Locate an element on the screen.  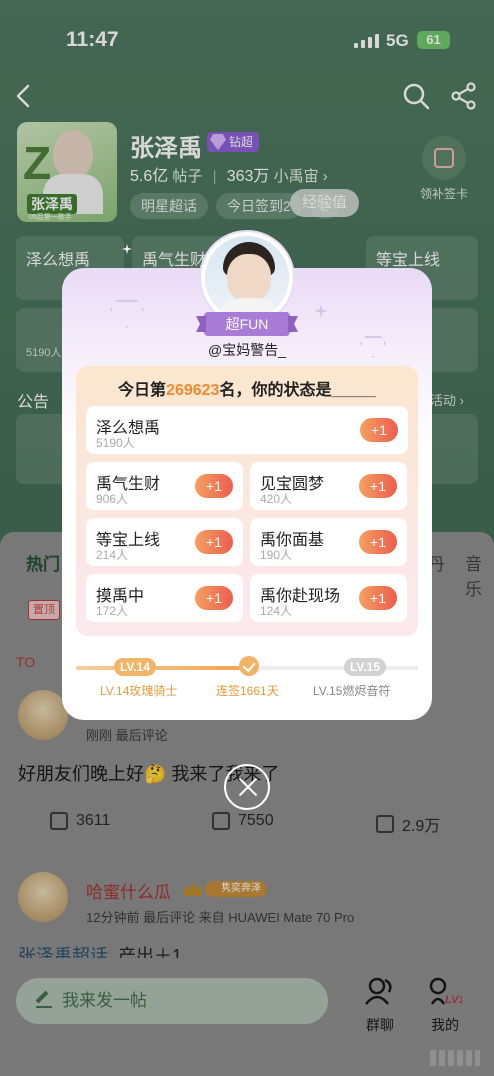
avatar-face is located at coordinates (249, 278).